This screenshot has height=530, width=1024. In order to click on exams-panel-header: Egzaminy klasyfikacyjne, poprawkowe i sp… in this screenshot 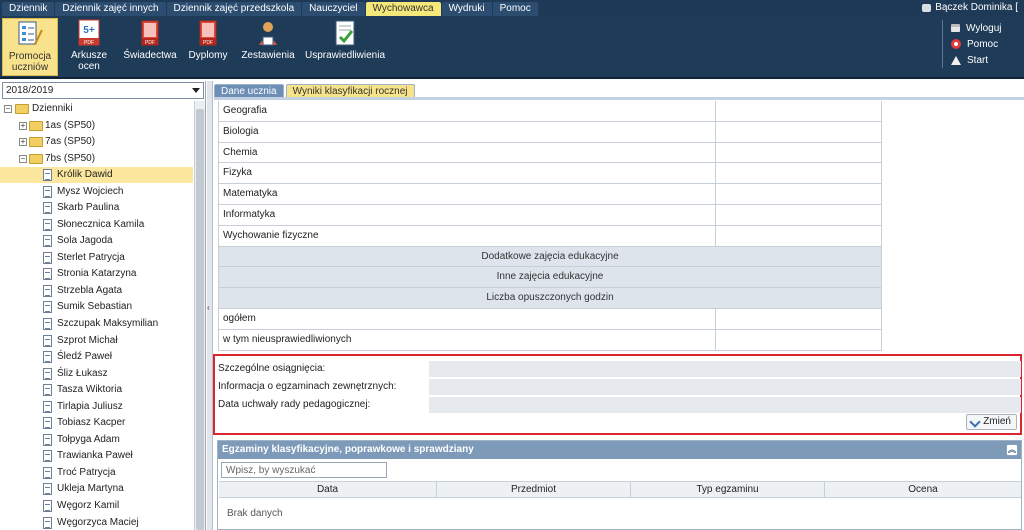, I will do `click(619, 450)`.